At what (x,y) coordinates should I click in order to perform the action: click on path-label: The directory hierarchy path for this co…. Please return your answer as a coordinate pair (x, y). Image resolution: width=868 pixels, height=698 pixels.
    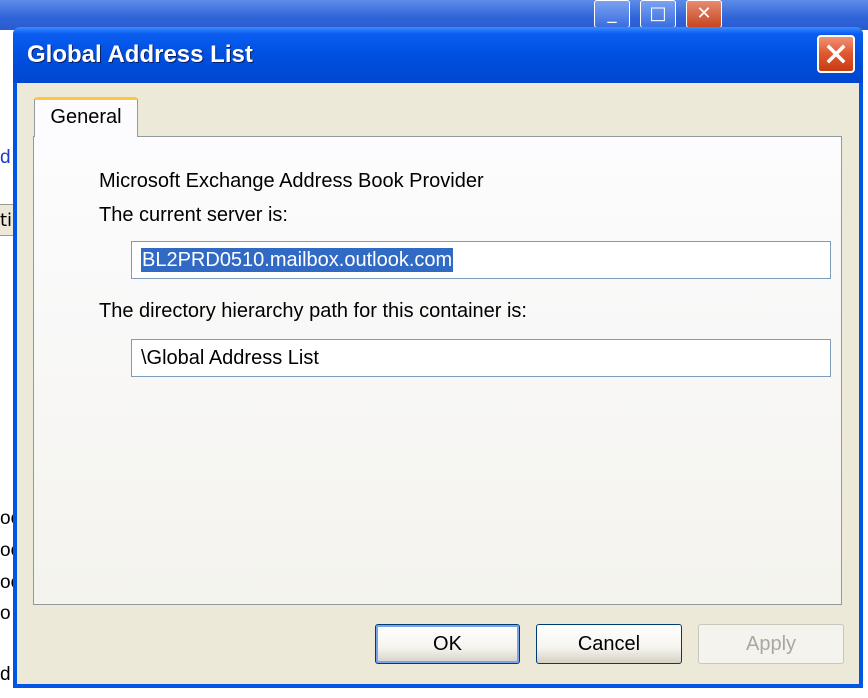
    Looking at the image, I should click on (313, 311).